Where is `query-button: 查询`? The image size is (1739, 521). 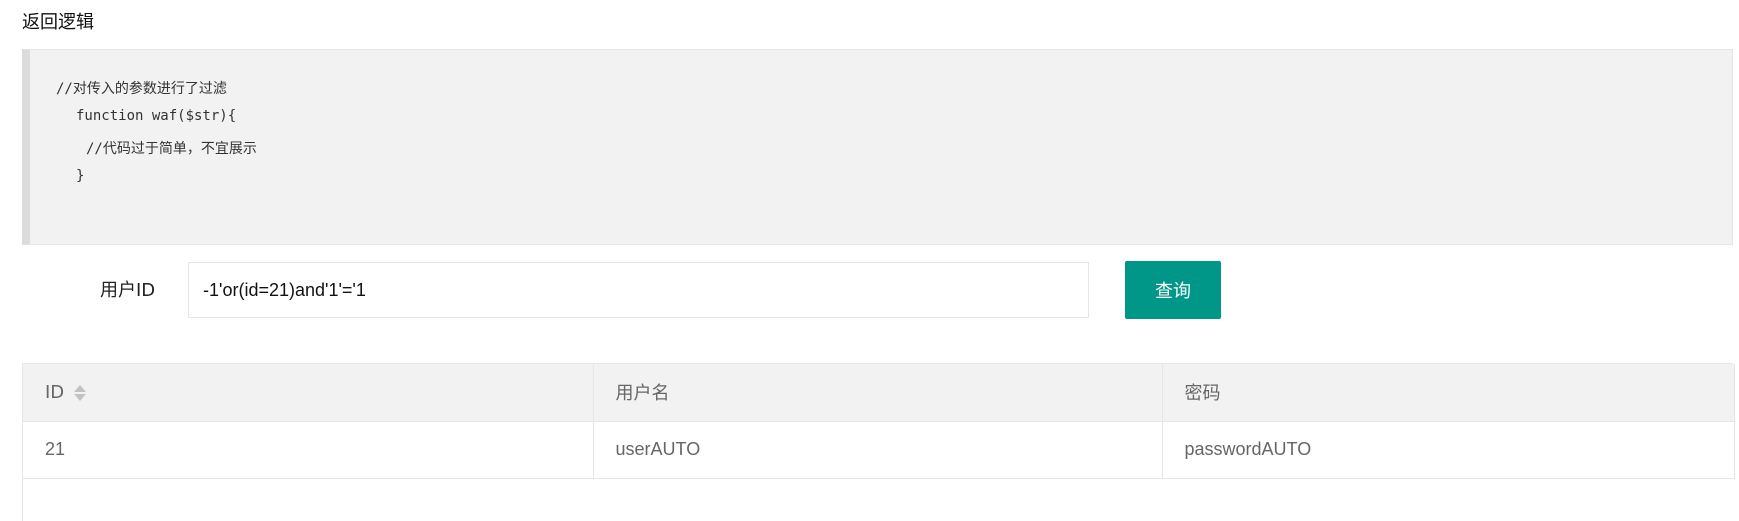 query-button: 查询 is located at coordinates (1173, 290).